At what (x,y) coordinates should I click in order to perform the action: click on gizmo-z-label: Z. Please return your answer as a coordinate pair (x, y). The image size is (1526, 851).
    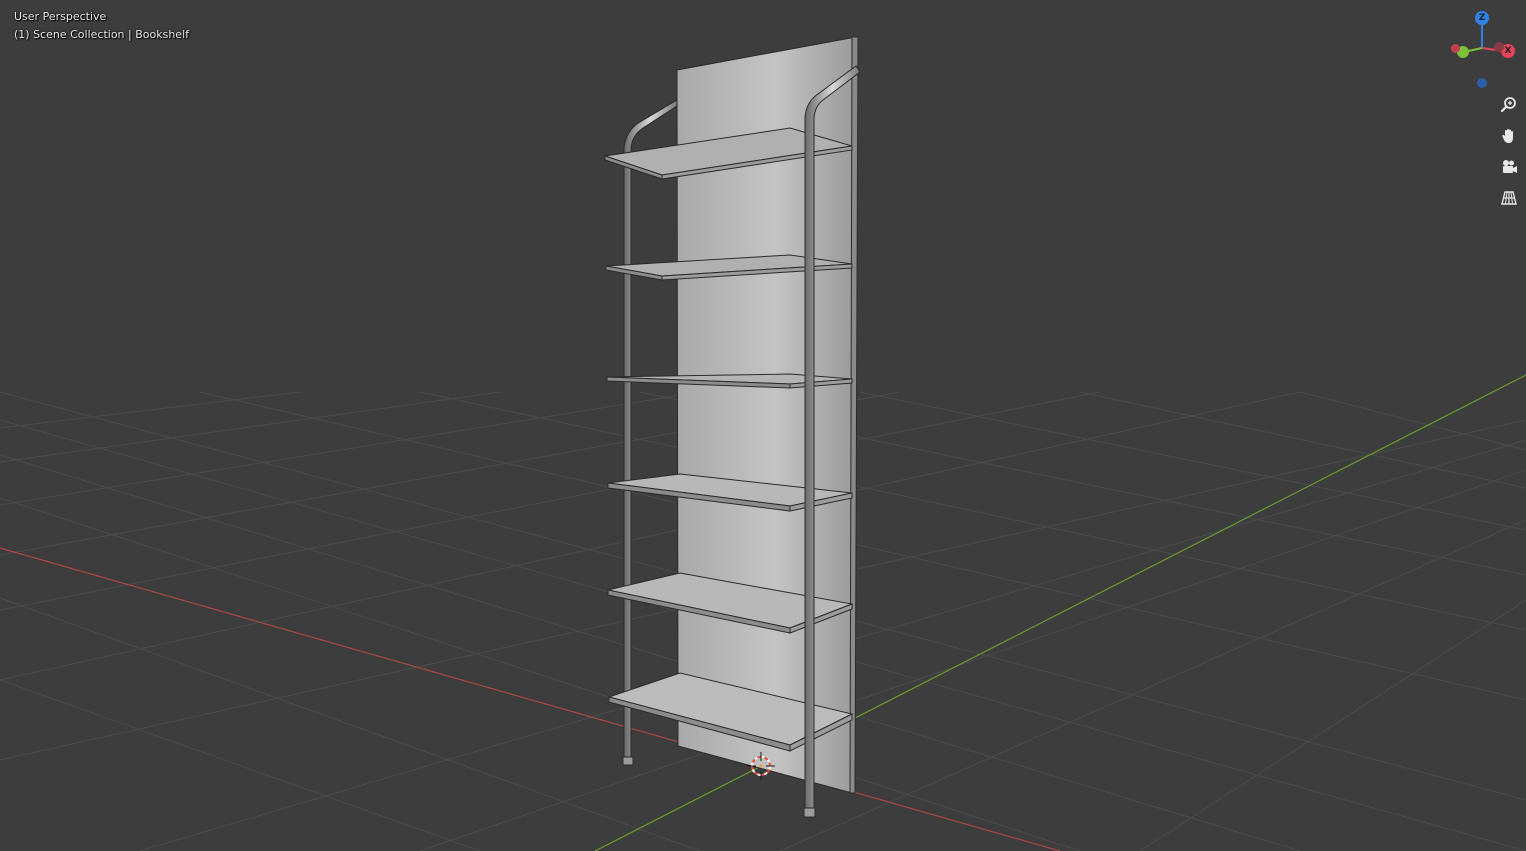
    Looking at the image, I should click on (1482, 18).